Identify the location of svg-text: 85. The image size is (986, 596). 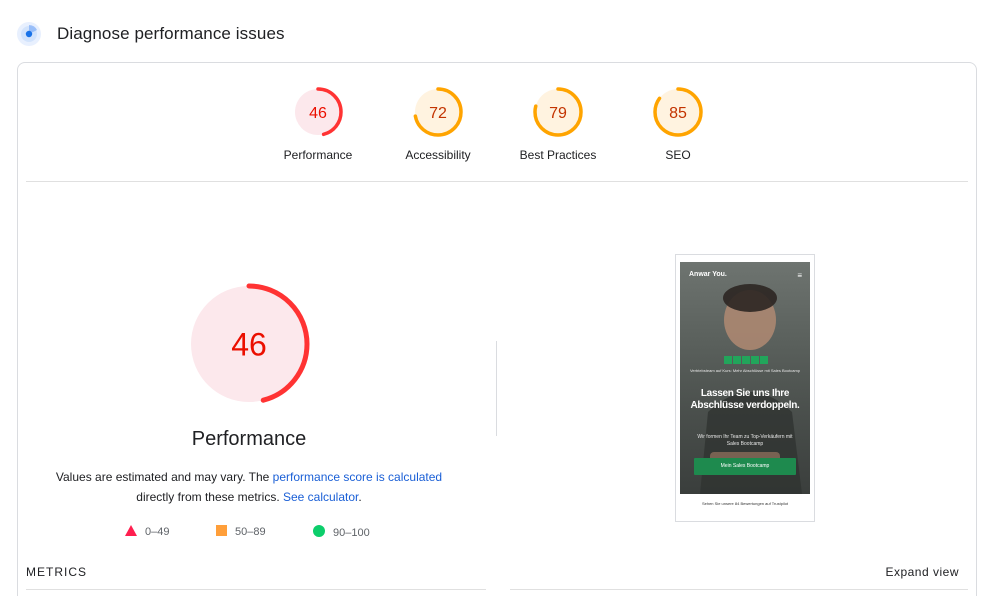
(678, 113).